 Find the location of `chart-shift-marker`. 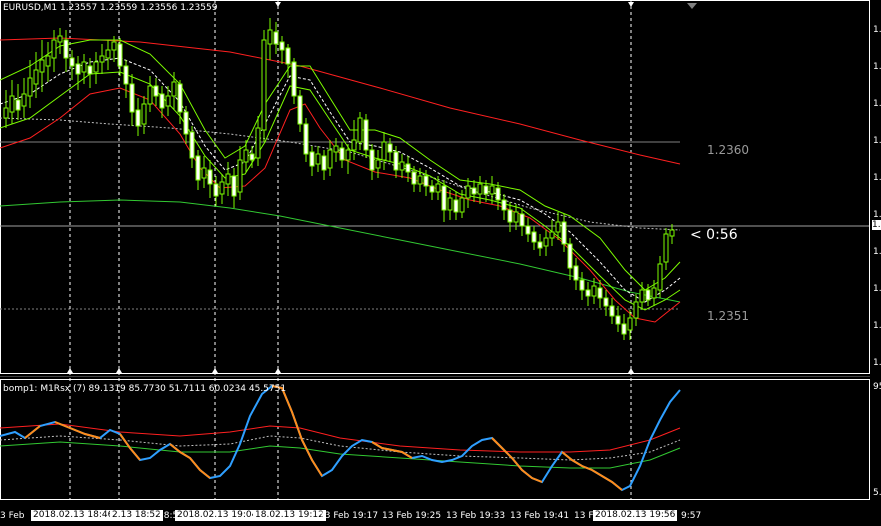

chart-shift-marker is located at coordinates (692, 6).